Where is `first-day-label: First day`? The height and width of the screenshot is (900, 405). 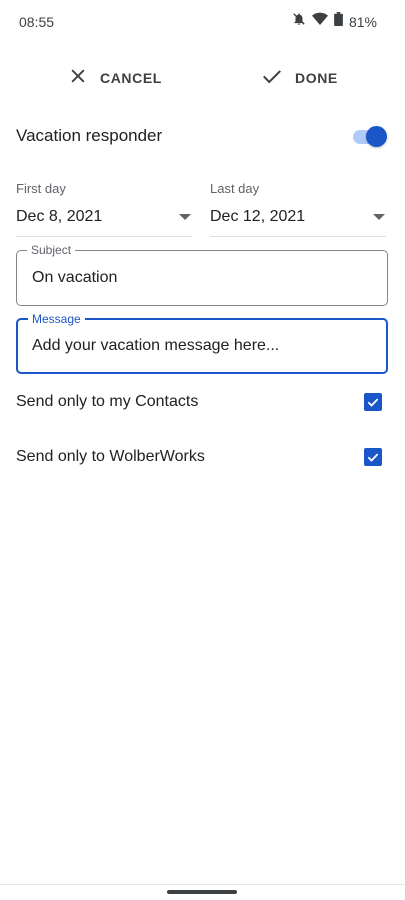
first-day-label: First day is located at coordinates (41, 188).